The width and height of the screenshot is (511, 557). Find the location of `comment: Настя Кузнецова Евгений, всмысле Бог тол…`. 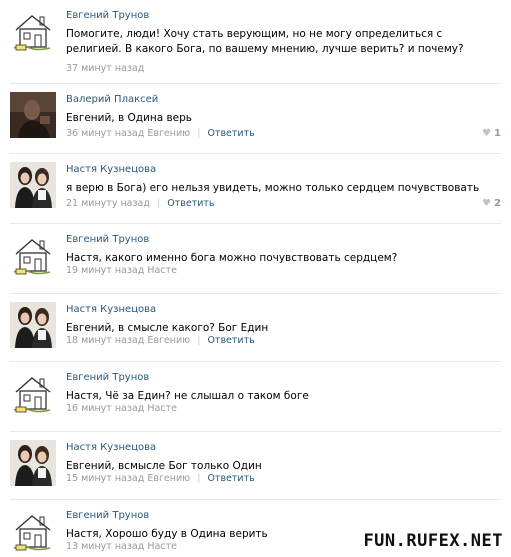

comment: Настя Кузнецова Евгений, всмысле Бог тол… is located at coordinates (255, 466).